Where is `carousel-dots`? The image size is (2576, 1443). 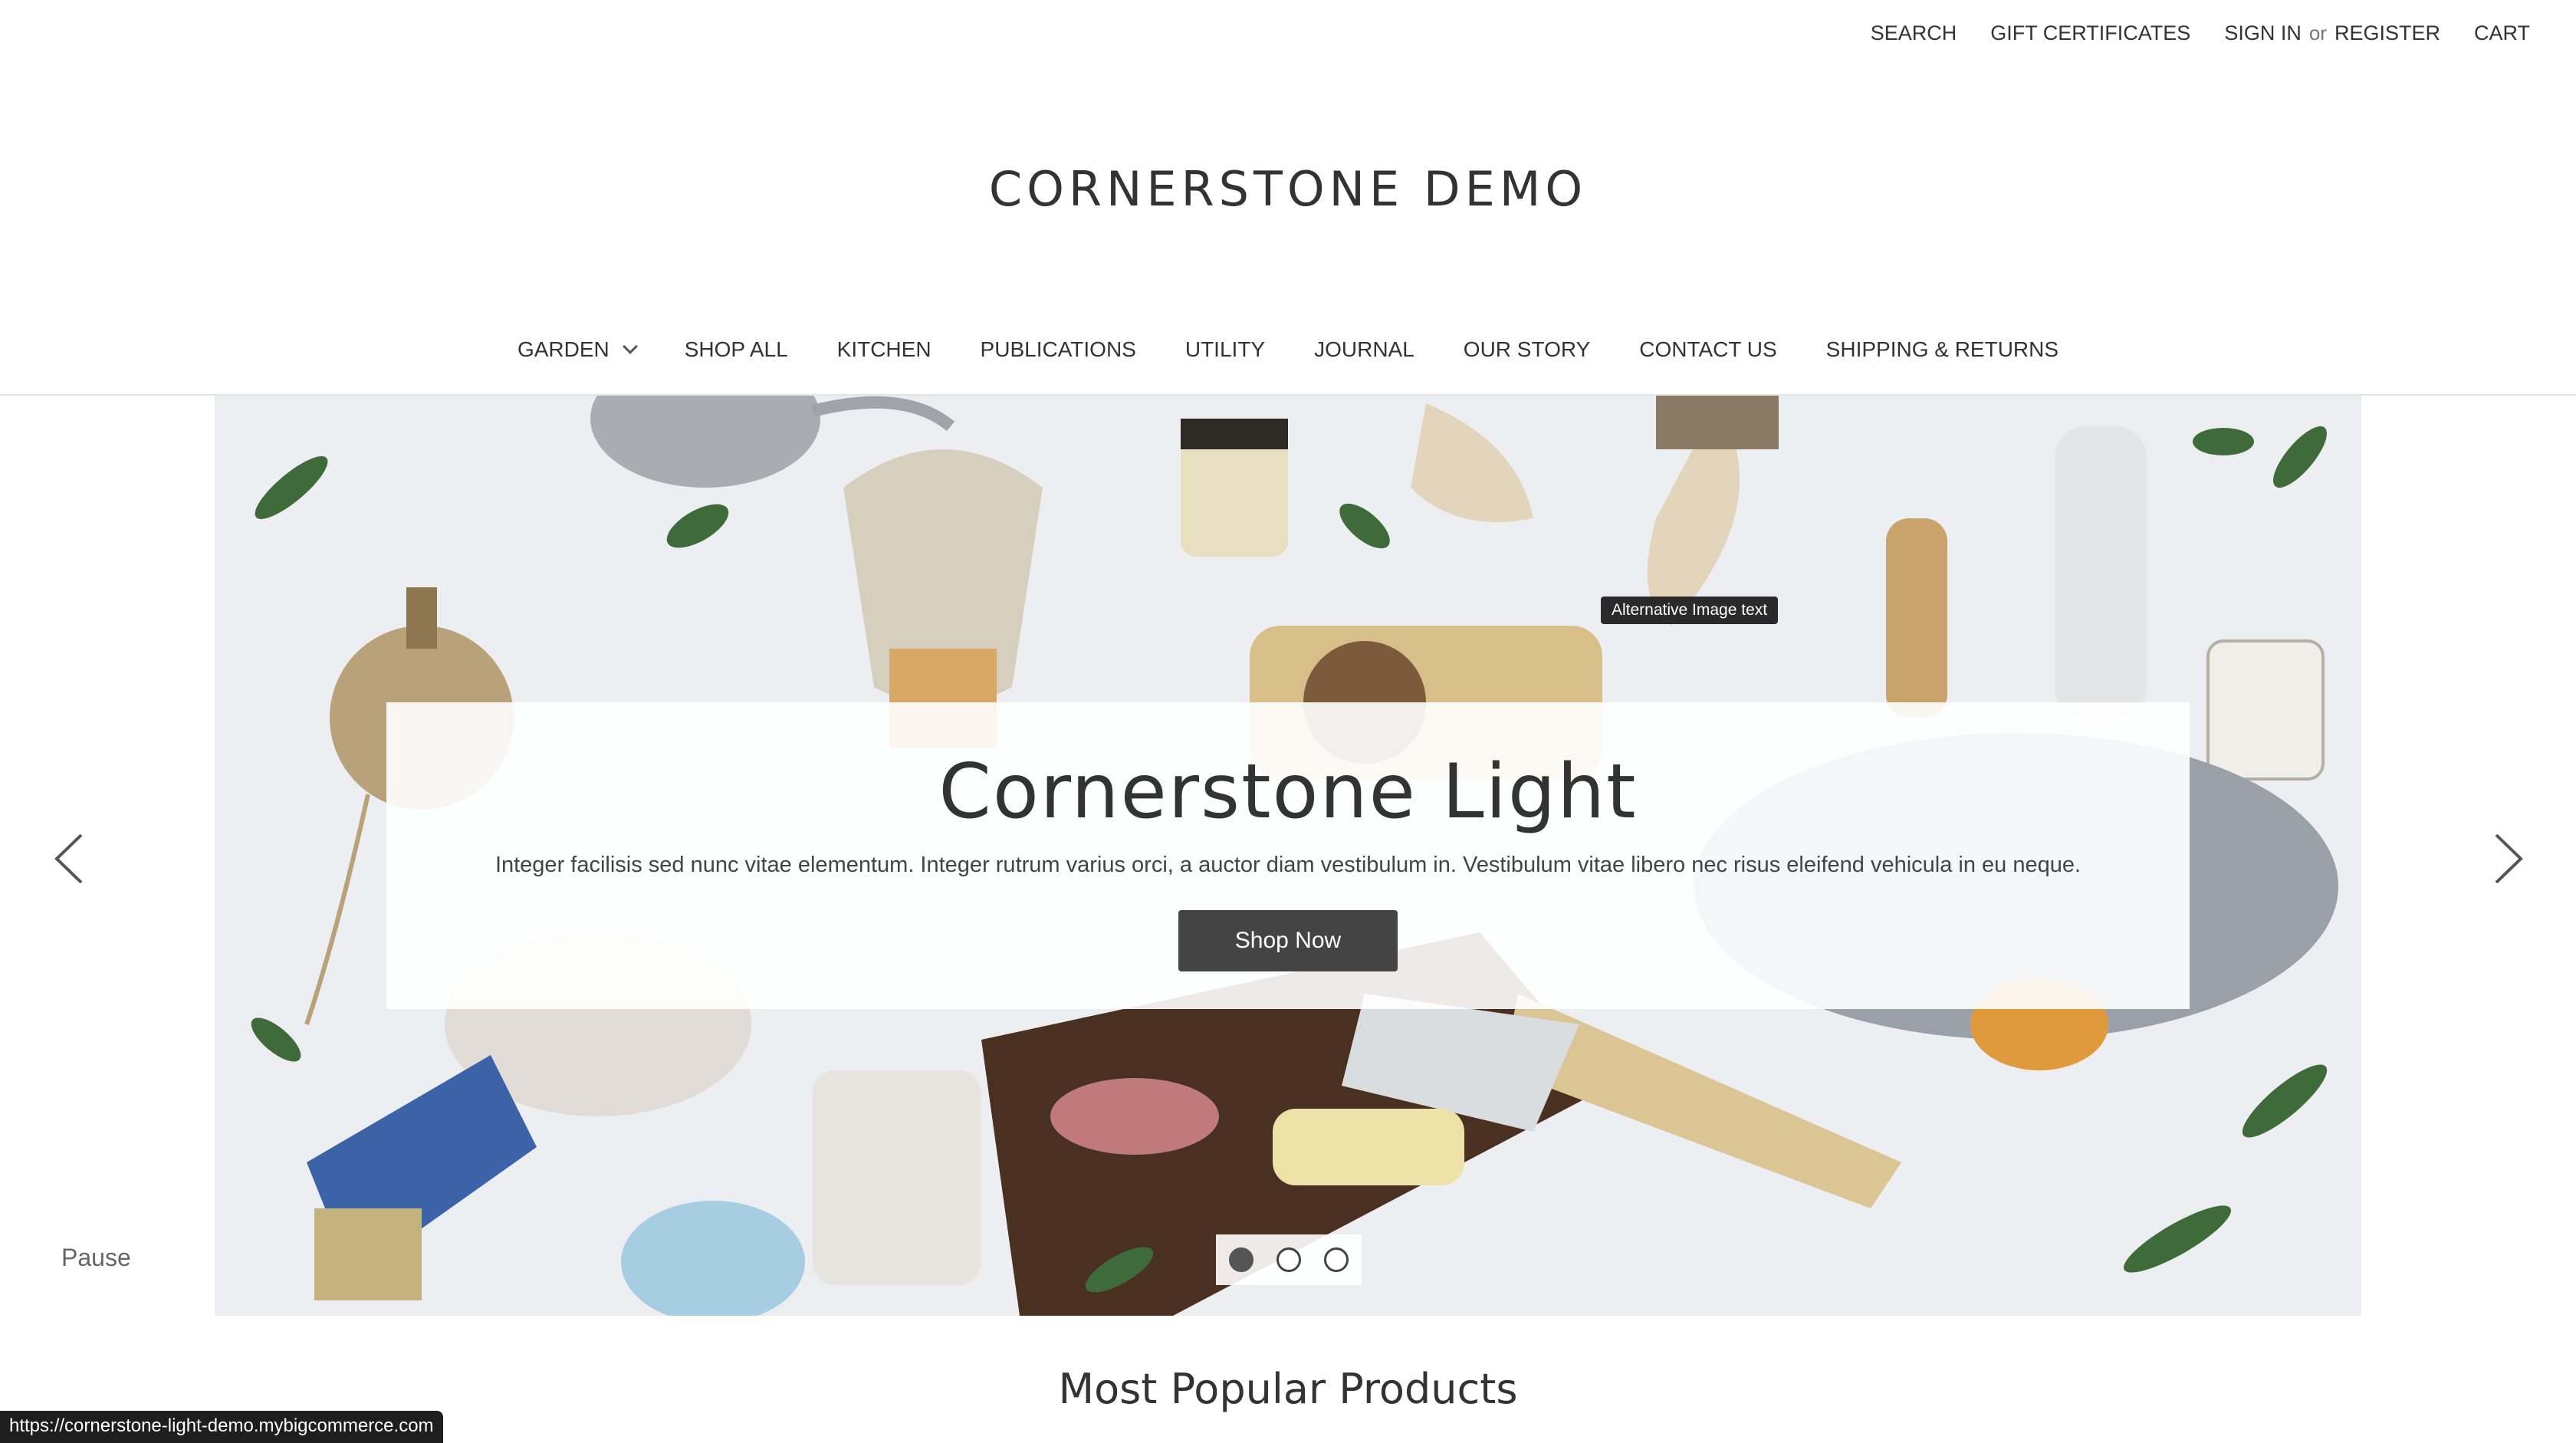
carousel-dots is located at coordinates (1289, 1259).